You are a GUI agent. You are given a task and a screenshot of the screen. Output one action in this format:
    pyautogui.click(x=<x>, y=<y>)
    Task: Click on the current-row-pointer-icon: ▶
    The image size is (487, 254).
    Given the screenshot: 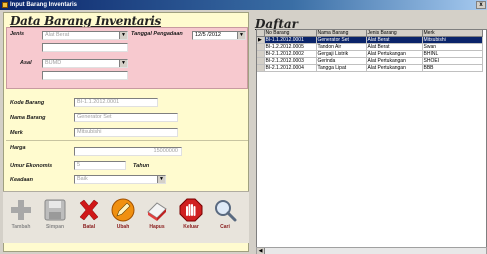 What is the action you would take?
    pyautogui.click(x=261, y=40)
    